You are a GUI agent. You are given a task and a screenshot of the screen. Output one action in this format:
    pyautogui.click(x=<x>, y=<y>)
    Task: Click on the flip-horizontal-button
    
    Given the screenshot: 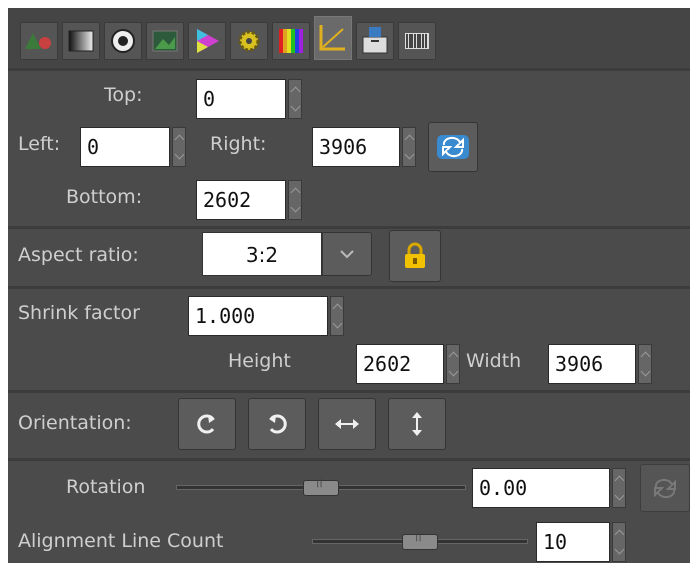 What is the action you would take?
    pyautogui.click(x=347, y=424)
    